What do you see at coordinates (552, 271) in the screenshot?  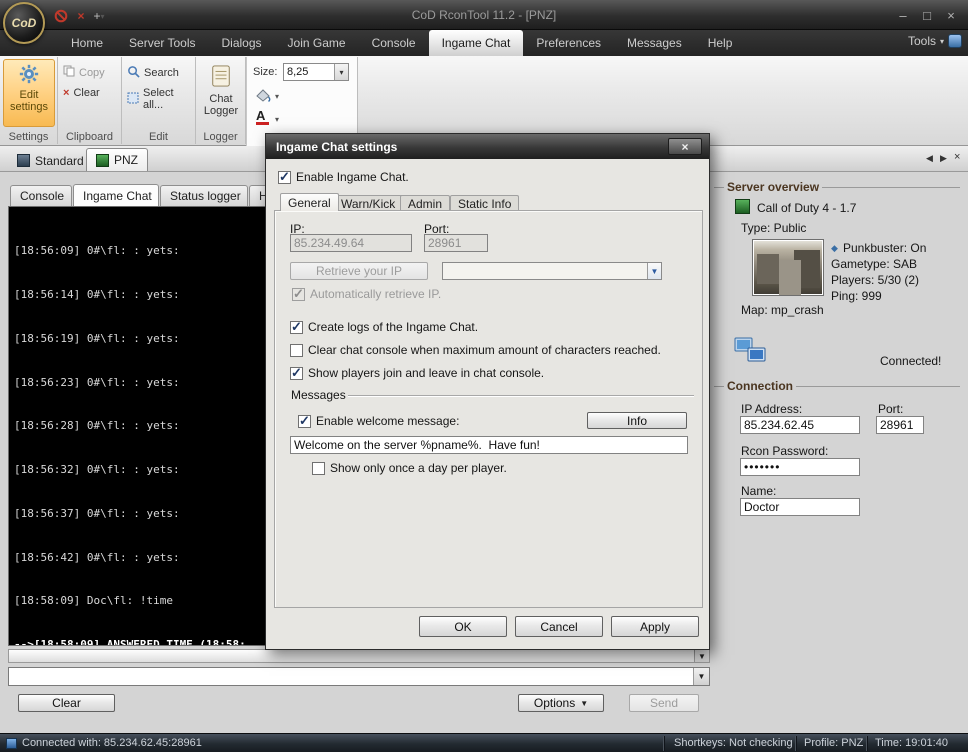 I see `server-select-combo: ▼` at bounding box center [552, 271].